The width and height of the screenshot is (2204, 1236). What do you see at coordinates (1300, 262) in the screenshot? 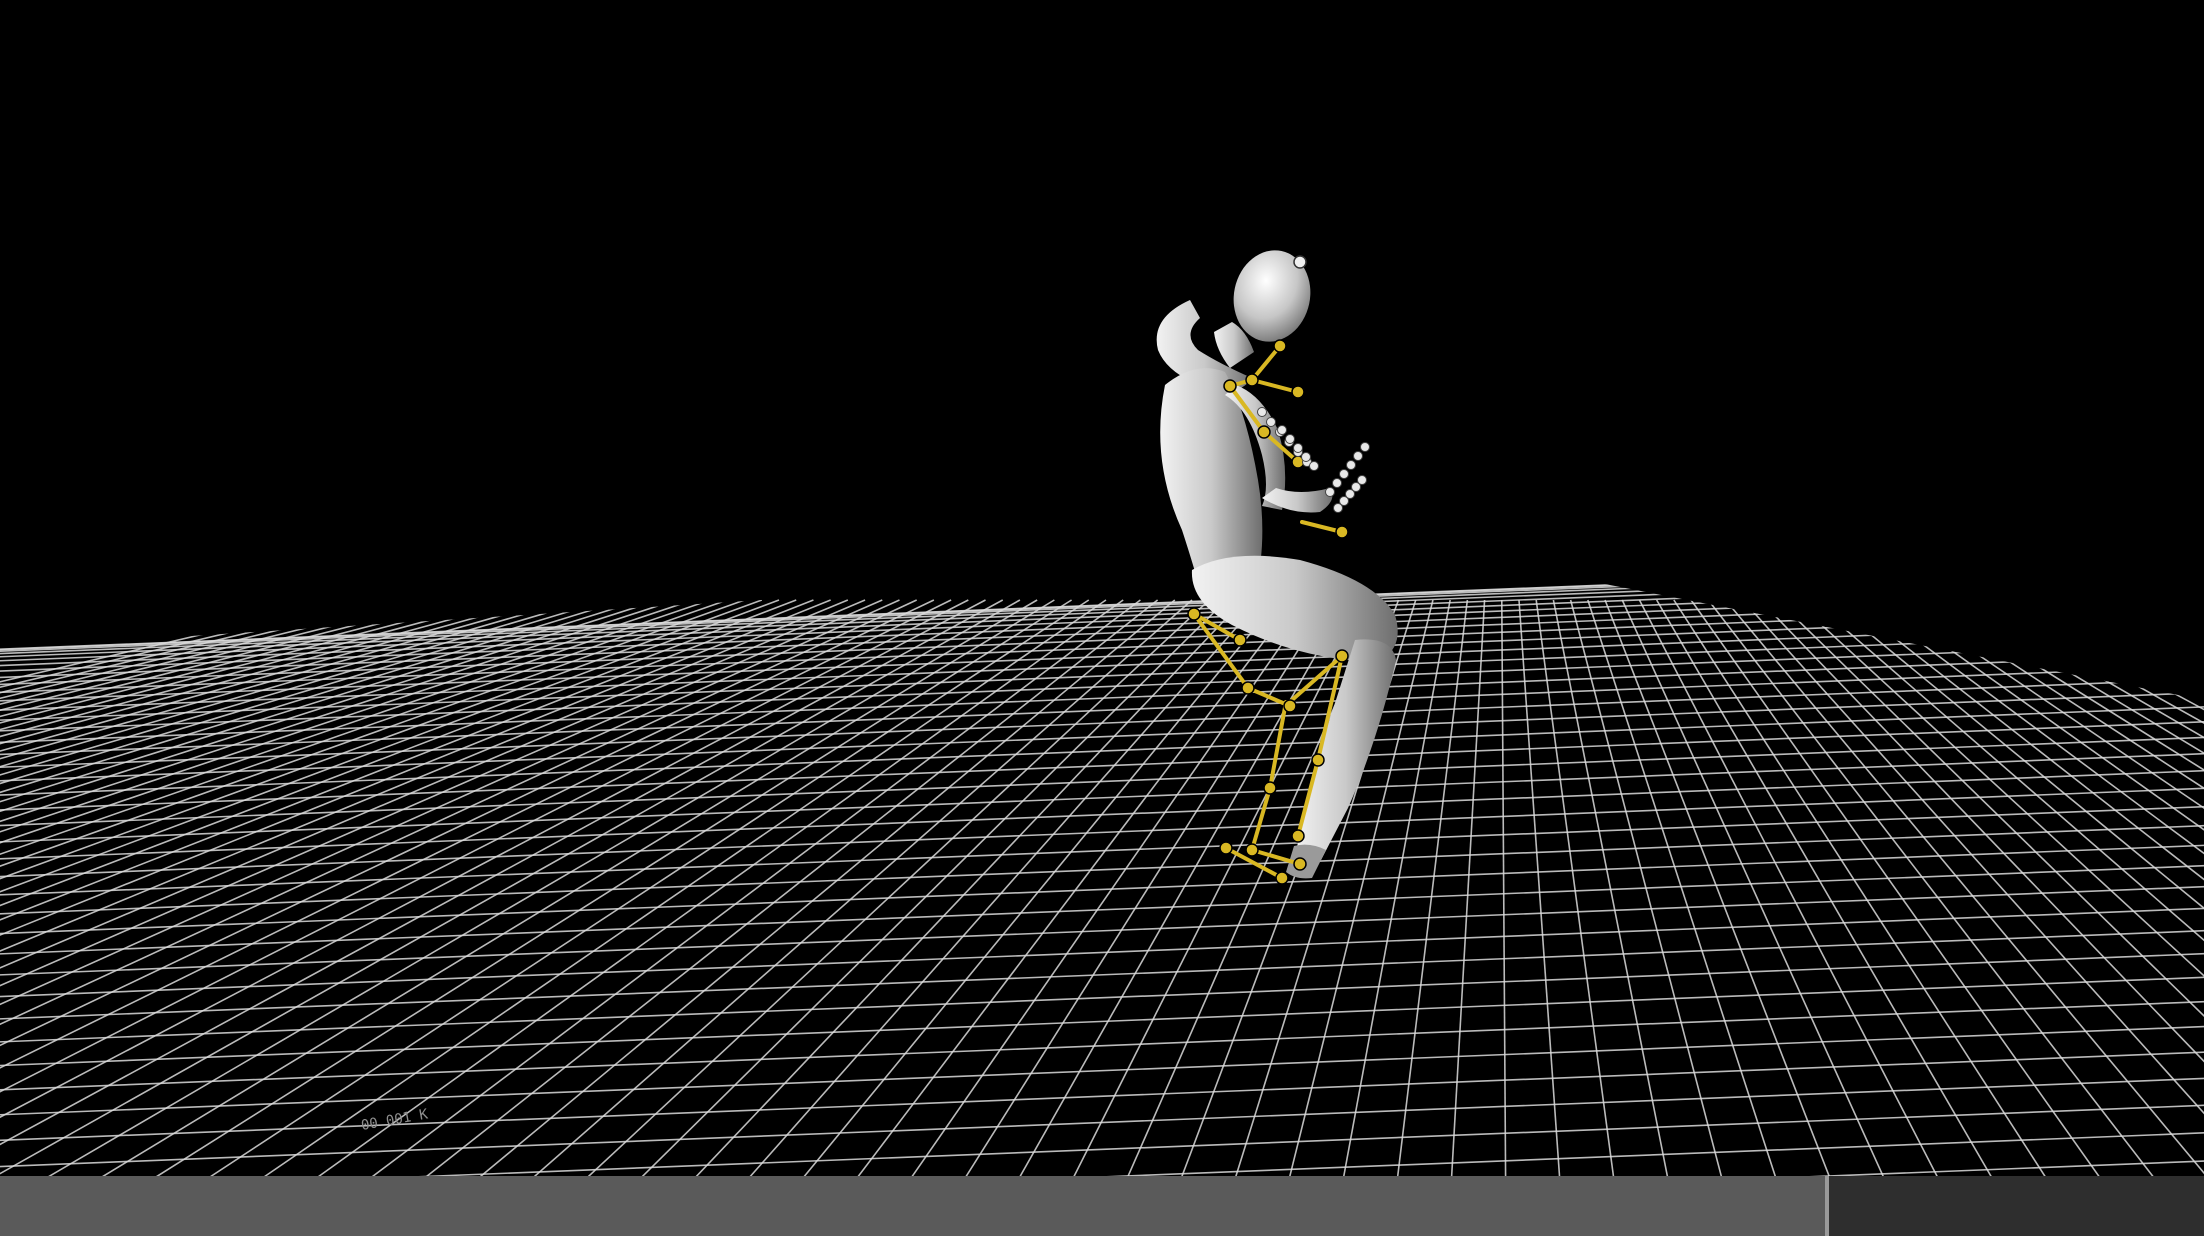
I see `head-locator-icon` at bounding box center [1300, 262].